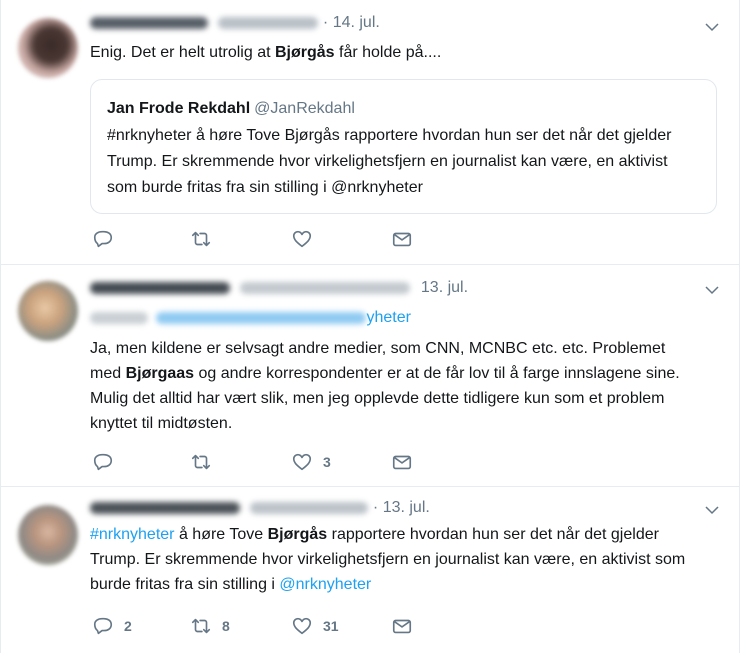 The width and height of the screenshot is (743, 653). I want to click on reply-to-mentions-redacted, so click(261, 317).